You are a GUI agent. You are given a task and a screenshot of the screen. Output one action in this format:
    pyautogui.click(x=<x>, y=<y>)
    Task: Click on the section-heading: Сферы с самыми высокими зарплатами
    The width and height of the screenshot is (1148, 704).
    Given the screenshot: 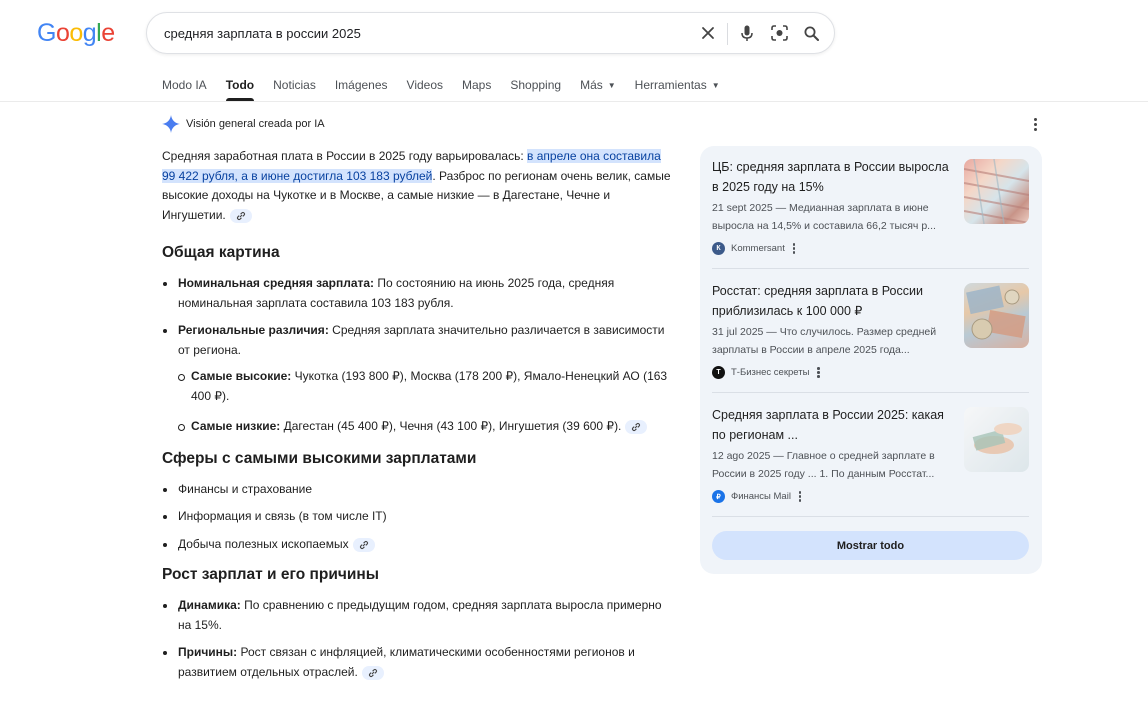 What is the action you would take?
    pyautogui.click(x=319, y=458)
    